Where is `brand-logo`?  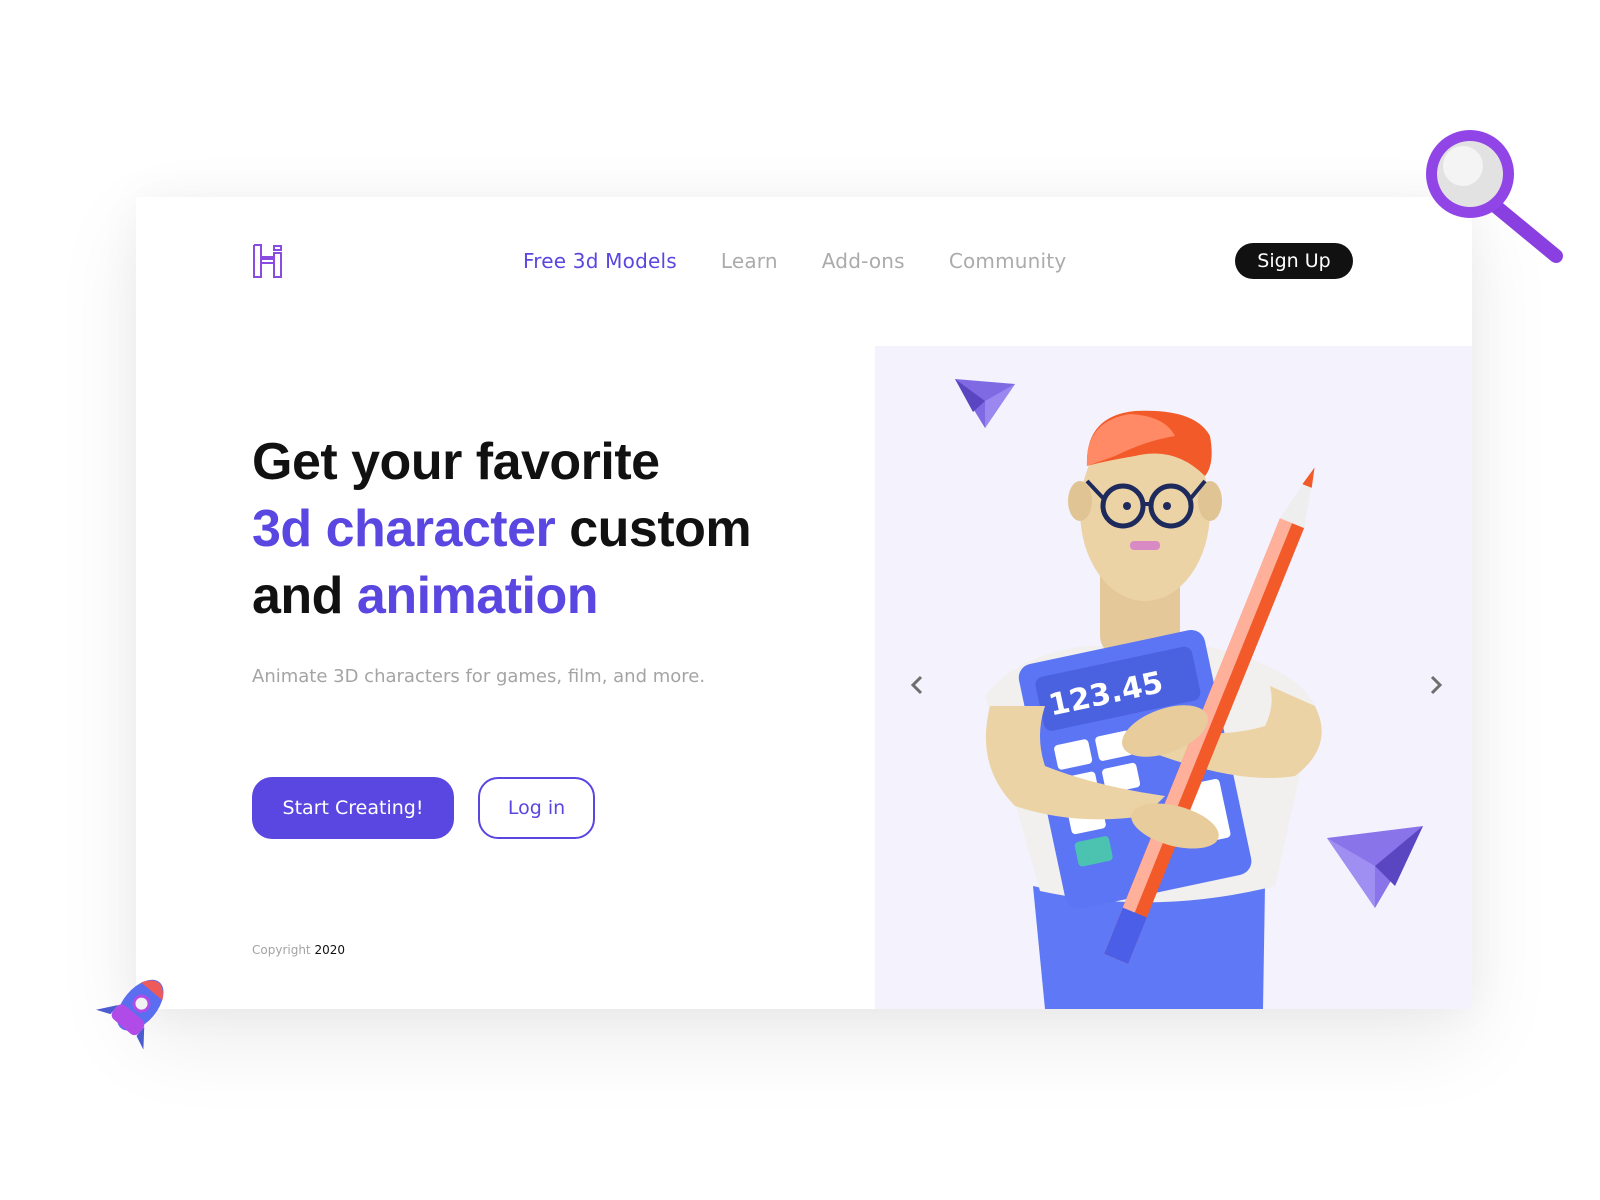 brand-logo is located at coordinates (269, 261).